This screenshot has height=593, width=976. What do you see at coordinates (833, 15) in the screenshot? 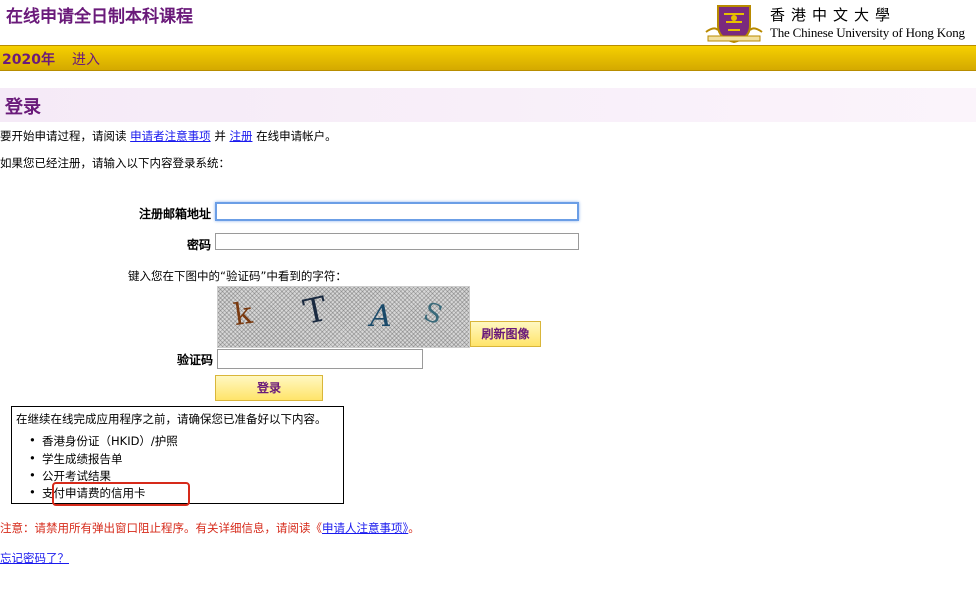
I see `logo-chinese-name: 香港中文大學` at bounding box center [833, 15].